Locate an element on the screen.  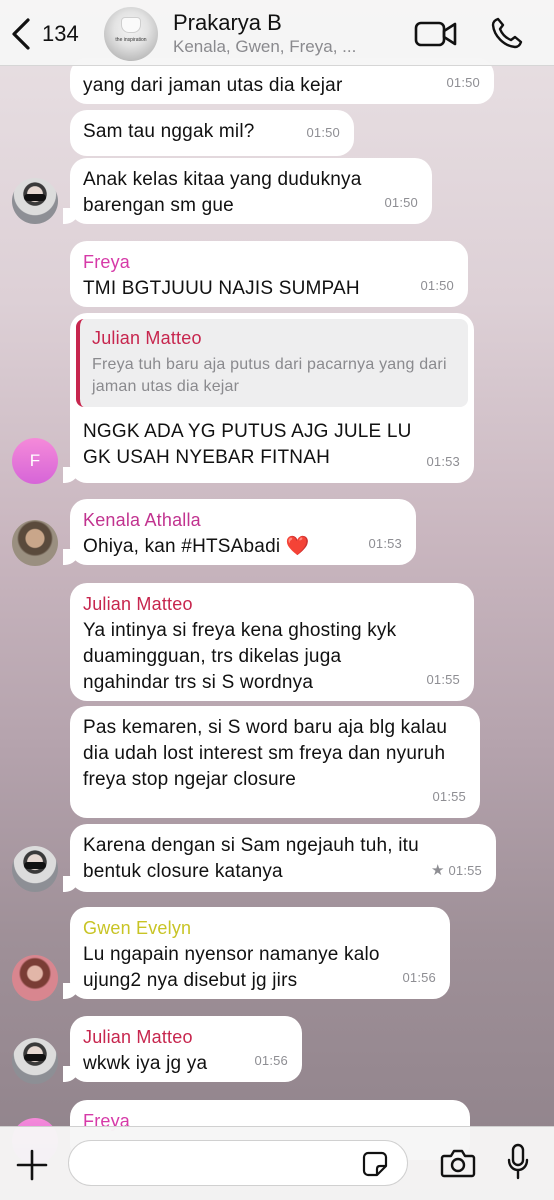
message-text: wkwk iya jg ya is located at coordinates (145, 1063).